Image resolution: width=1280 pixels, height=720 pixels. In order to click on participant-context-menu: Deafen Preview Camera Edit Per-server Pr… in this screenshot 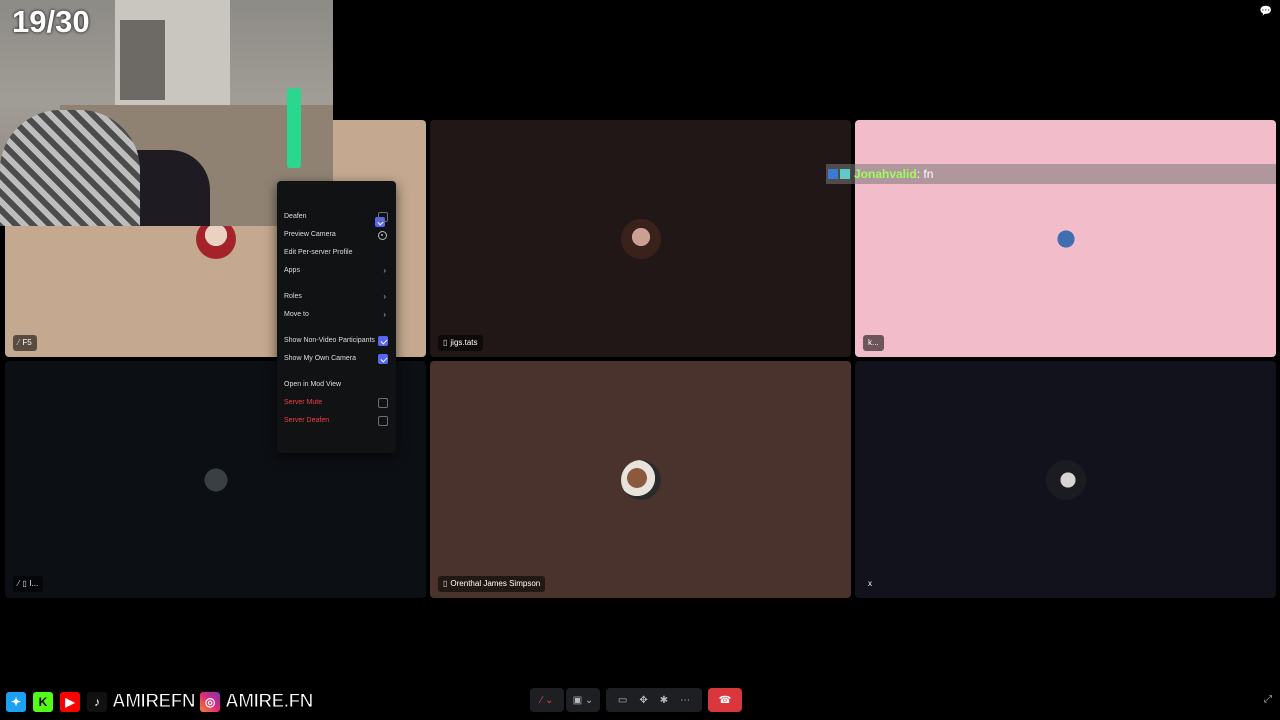, I will do `click(336, 317)`.